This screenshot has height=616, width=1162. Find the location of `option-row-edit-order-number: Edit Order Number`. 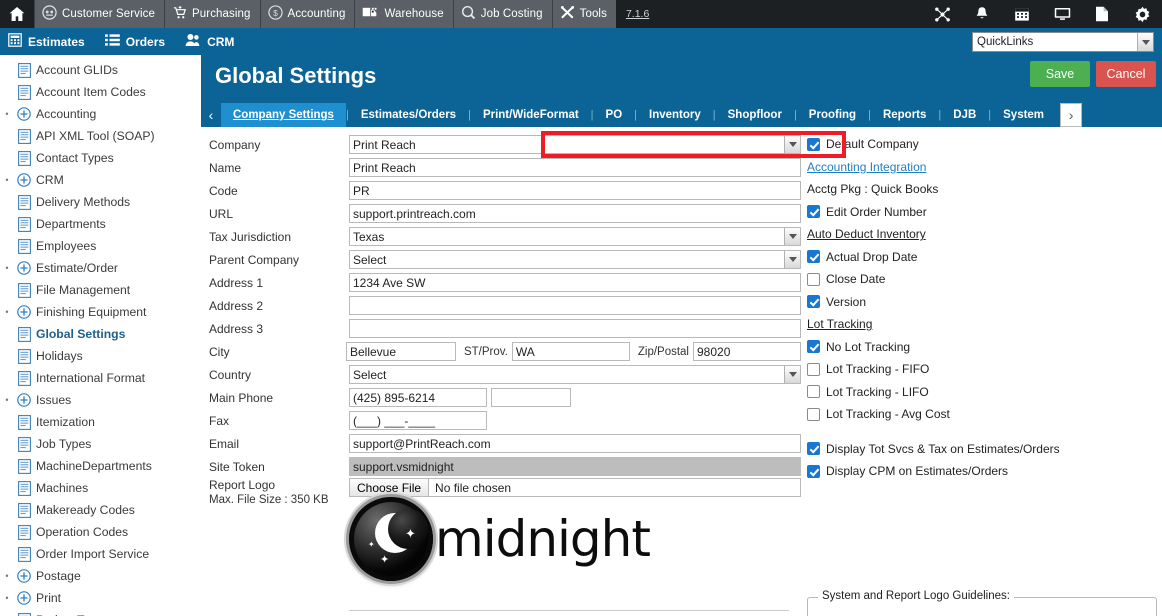

option-row-edit-order-number: Edit Order Number is located at coordinates (982, 212).